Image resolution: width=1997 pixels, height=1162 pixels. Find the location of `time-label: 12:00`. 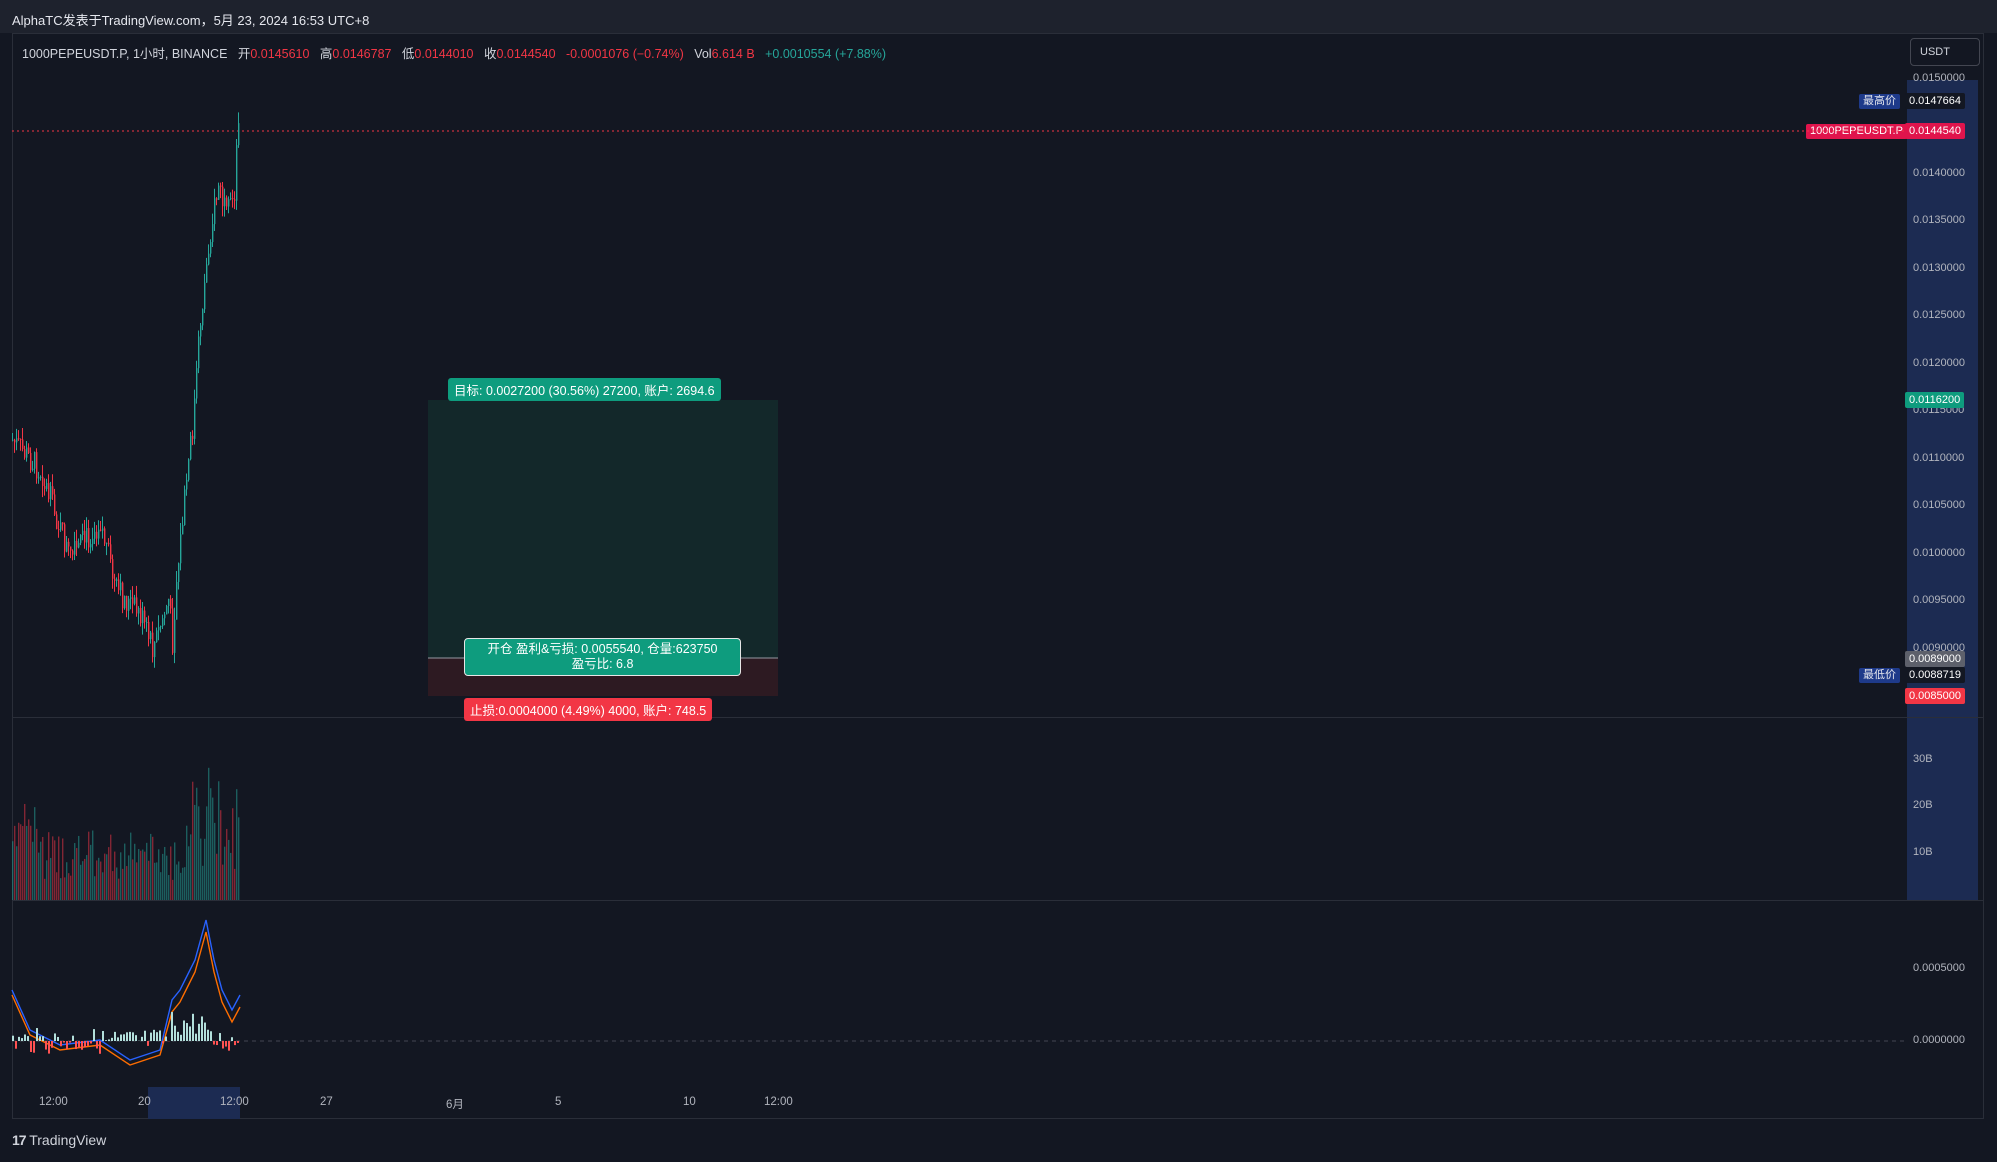

time-label: 12:00 is located at coordinates (53, 1102).